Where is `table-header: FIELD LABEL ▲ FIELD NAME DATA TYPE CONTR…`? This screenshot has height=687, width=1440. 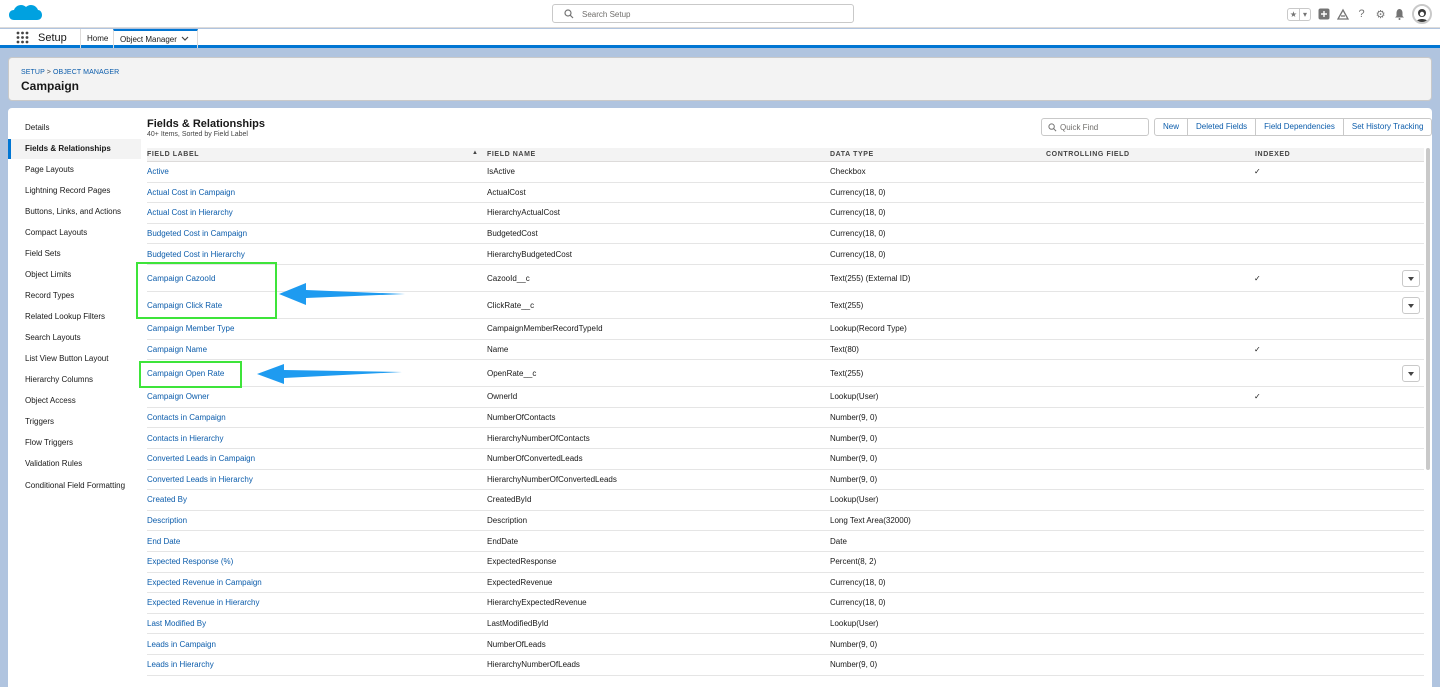
table-header: FIELD LABEL ▲ FIELD NAME DATA TYPE CONTR… is located at coordinates (785, 155).